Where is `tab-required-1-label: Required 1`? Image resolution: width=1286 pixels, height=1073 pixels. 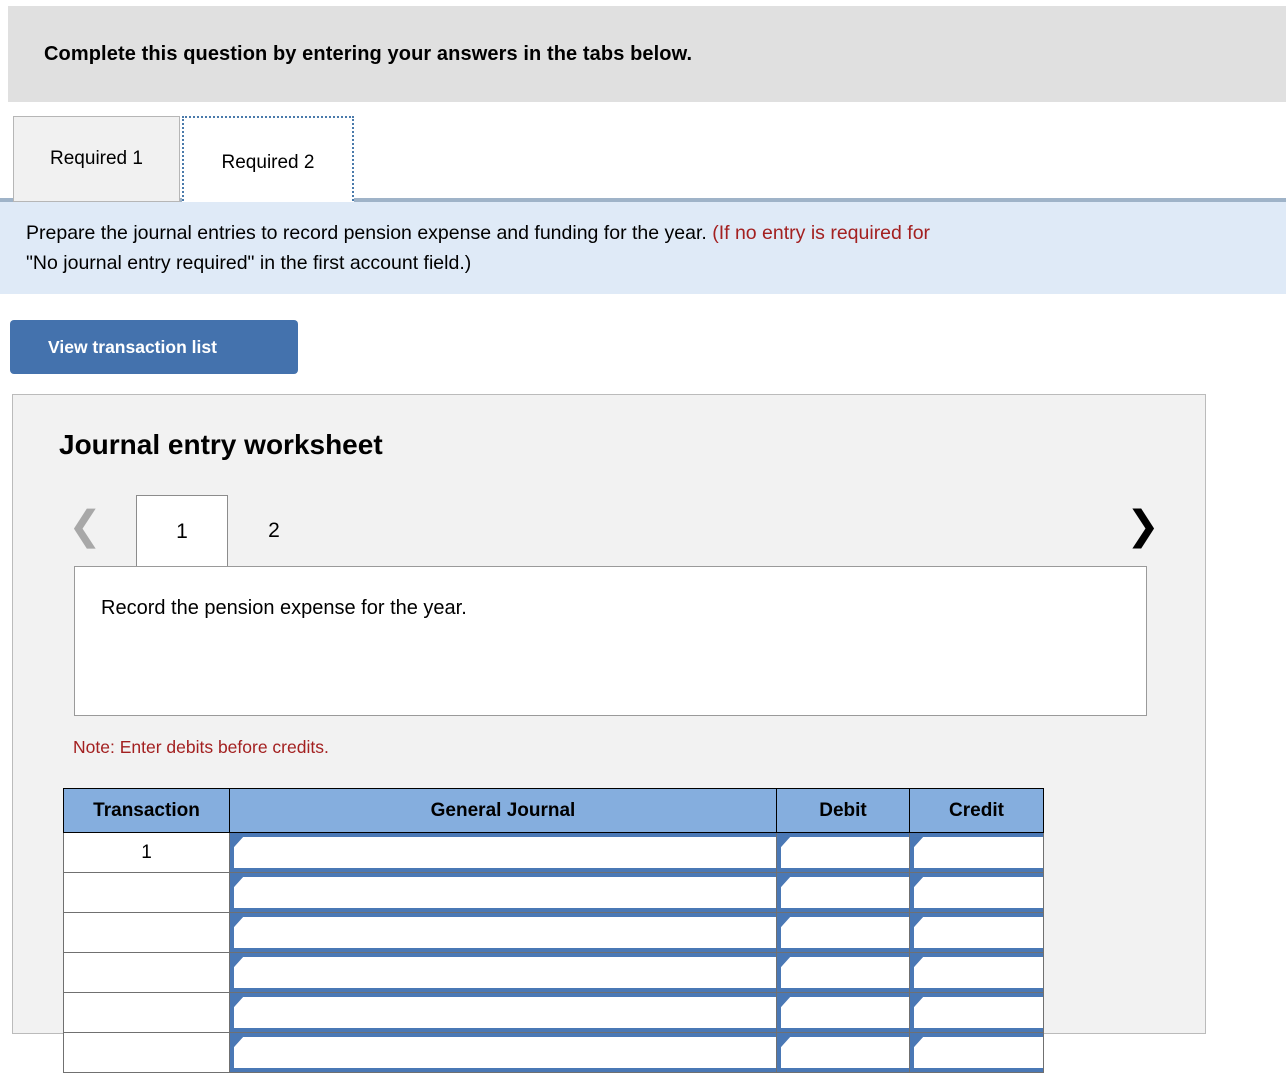
tab-required-1-label: Required 1 is located at coordinates (96, 158).